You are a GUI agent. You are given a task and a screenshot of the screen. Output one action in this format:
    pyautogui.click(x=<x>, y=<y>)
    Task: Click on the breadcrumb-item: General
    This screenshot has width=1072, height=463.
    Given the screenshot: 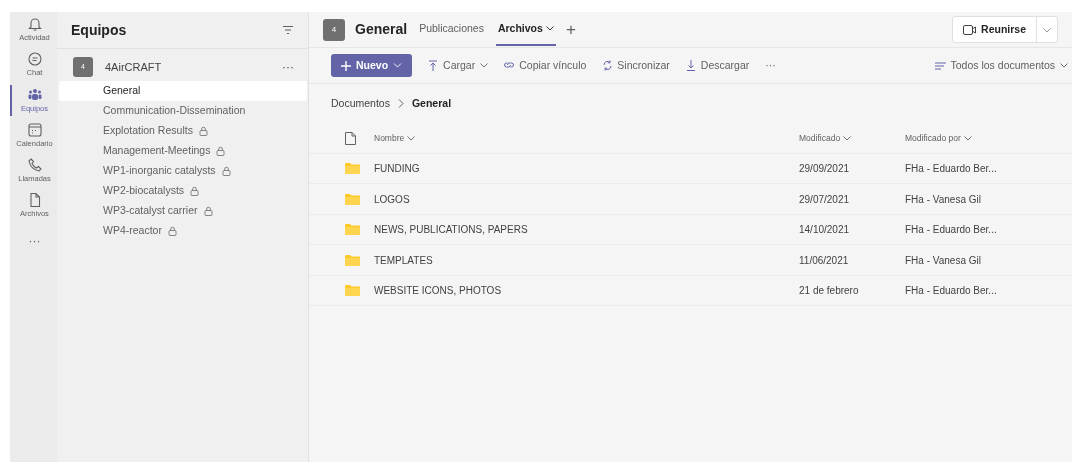 What is the action you would take?
    pyautogui.click(x=431, y=103)
    